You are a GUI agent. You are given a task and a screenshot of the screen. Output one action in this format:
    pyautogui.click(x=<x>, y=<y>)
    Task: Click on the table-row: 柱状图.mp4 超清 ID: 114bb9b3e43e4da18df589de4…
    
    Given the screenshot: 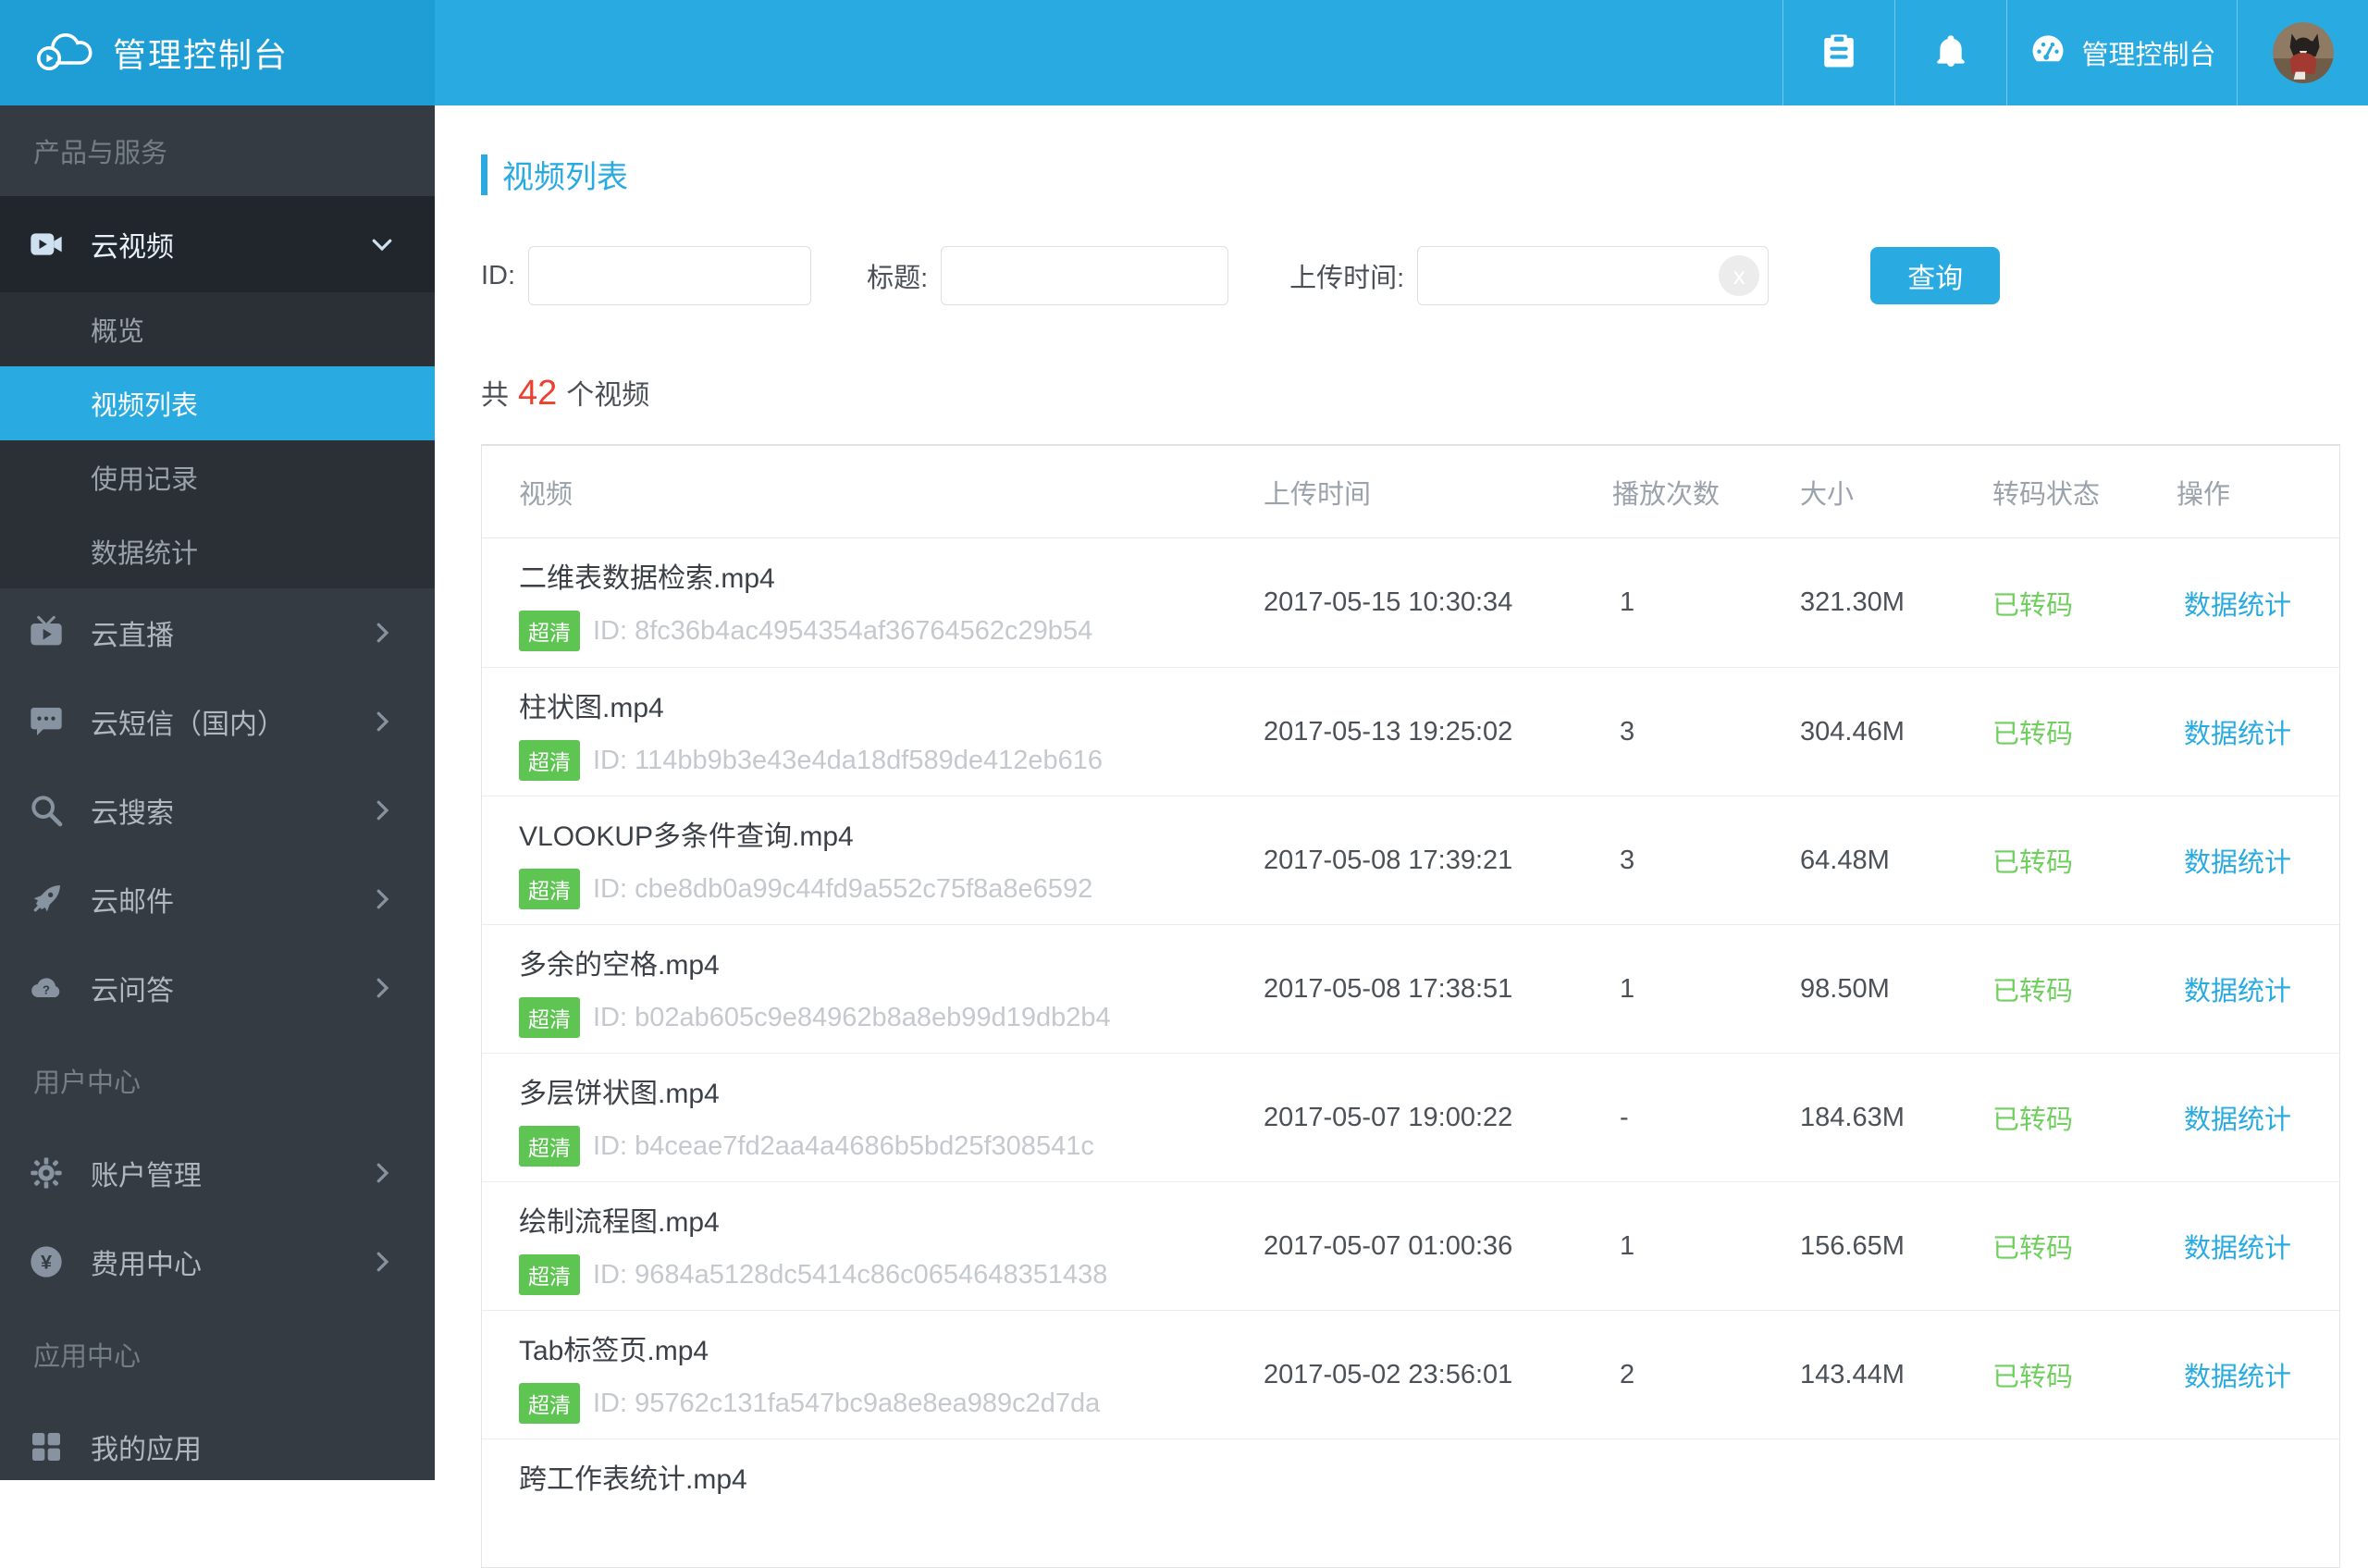 What is the action you would take?
    pyautogui.click(x=1411, y=731)
    